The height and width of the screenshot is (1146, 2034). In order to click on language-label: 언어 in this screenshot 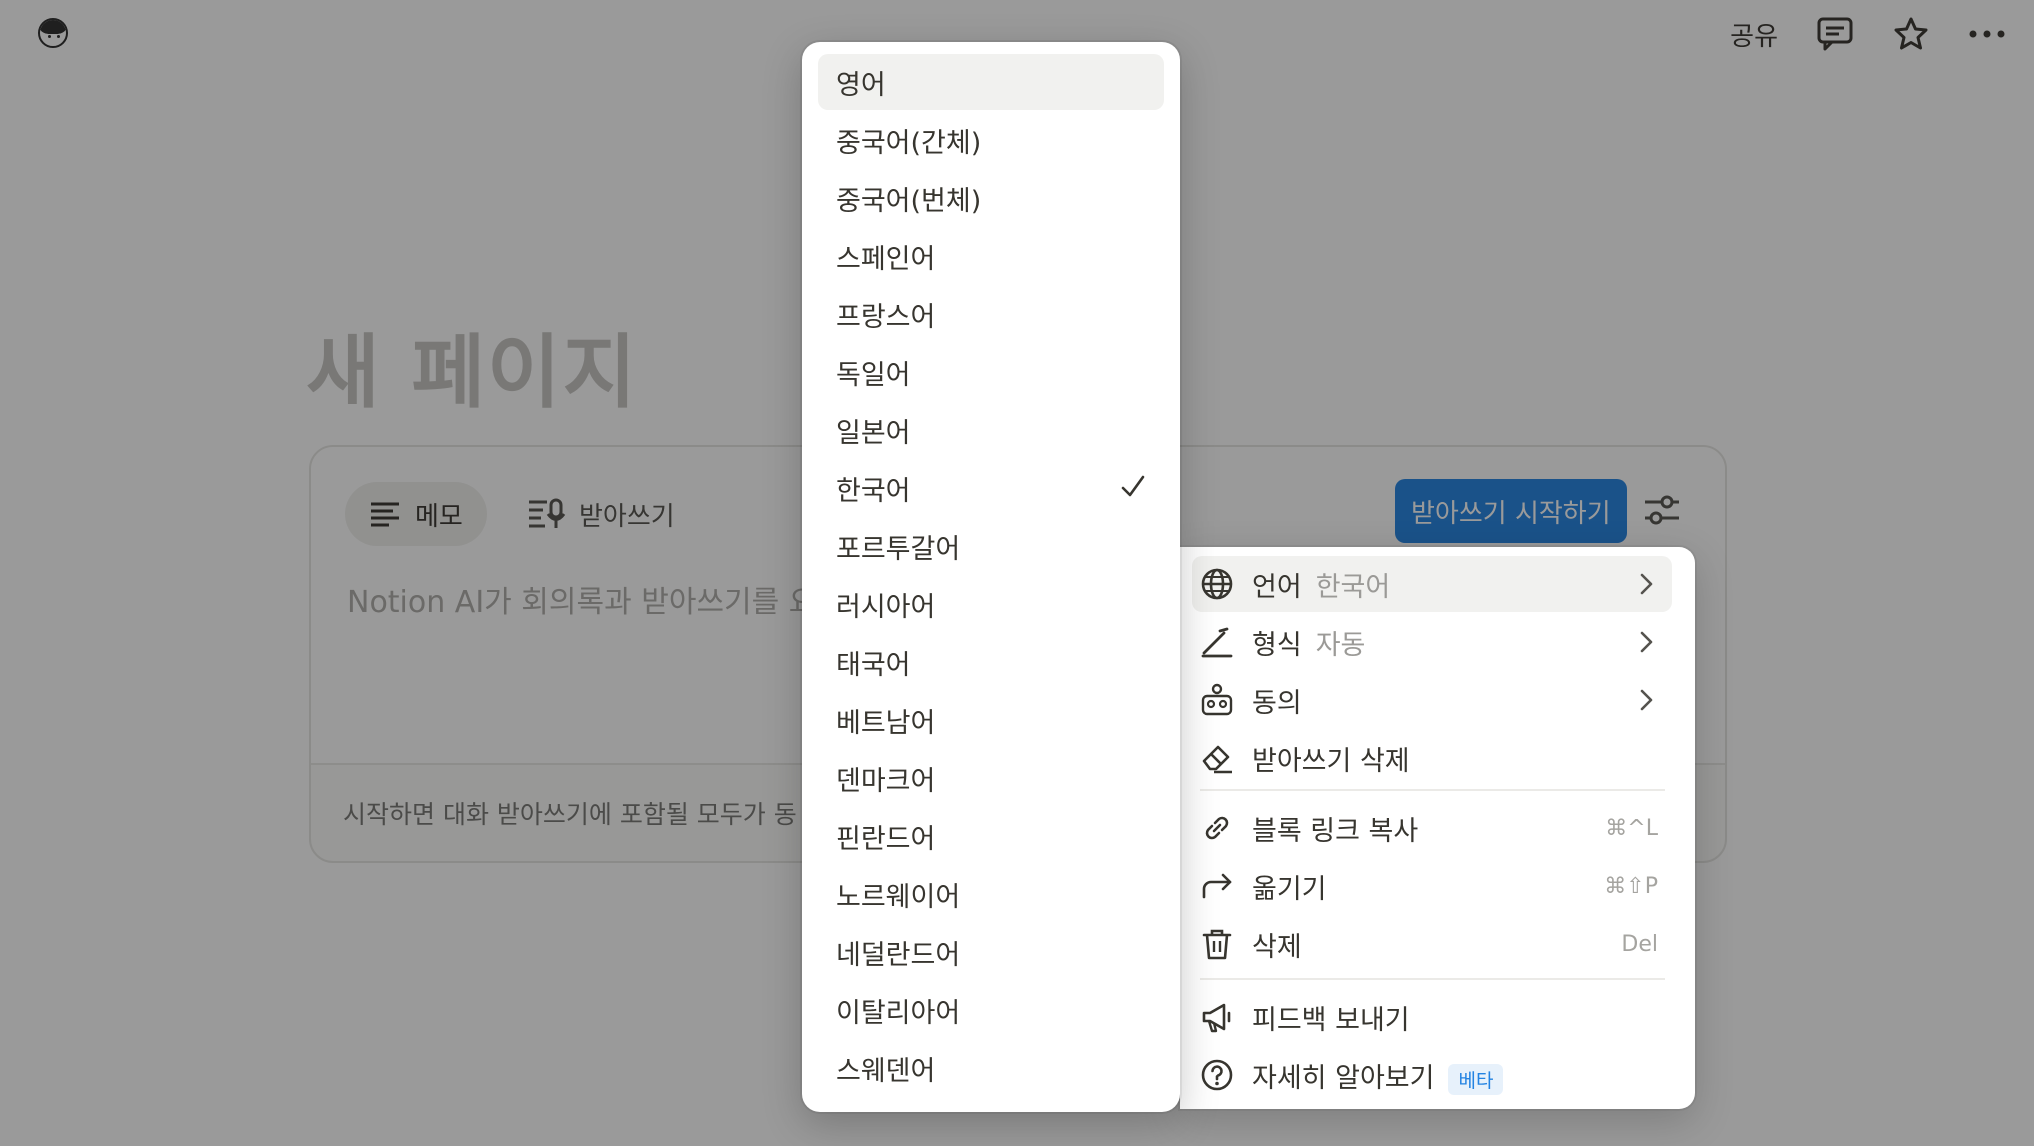, I will do `click(1277, 587)`.